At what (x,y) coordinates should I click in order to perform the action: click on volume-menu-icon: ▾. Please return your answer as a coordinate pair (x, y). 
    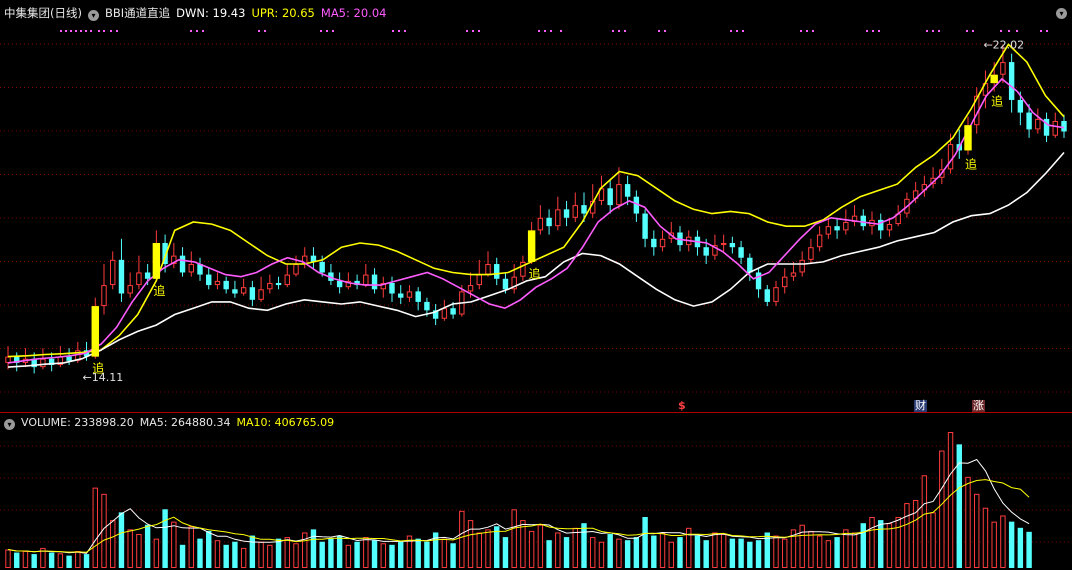
    Looking at the image, I should click on (9, 424).